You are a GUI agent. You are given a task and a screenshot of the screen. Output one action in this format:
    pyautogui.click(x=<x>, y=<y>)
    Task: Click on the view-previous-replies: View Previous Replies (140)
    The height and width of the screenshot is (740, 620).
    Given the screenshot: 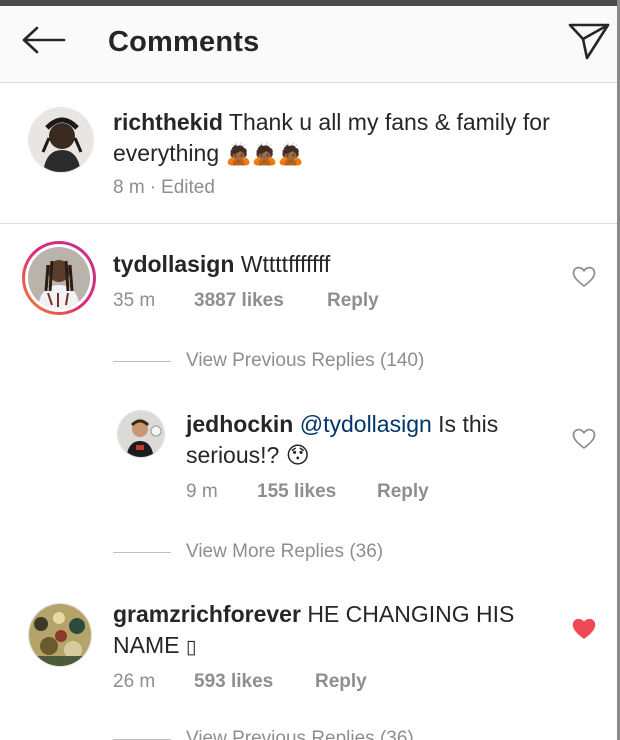 What is the action you would take?
    pyautogui.click(x=268, y=361)
    